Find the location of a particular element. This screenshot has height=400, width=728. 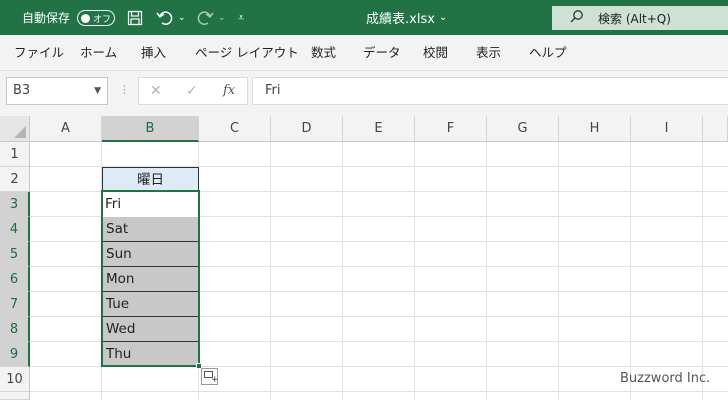

name-box-value: B3 is located at coordinates (22, 90).